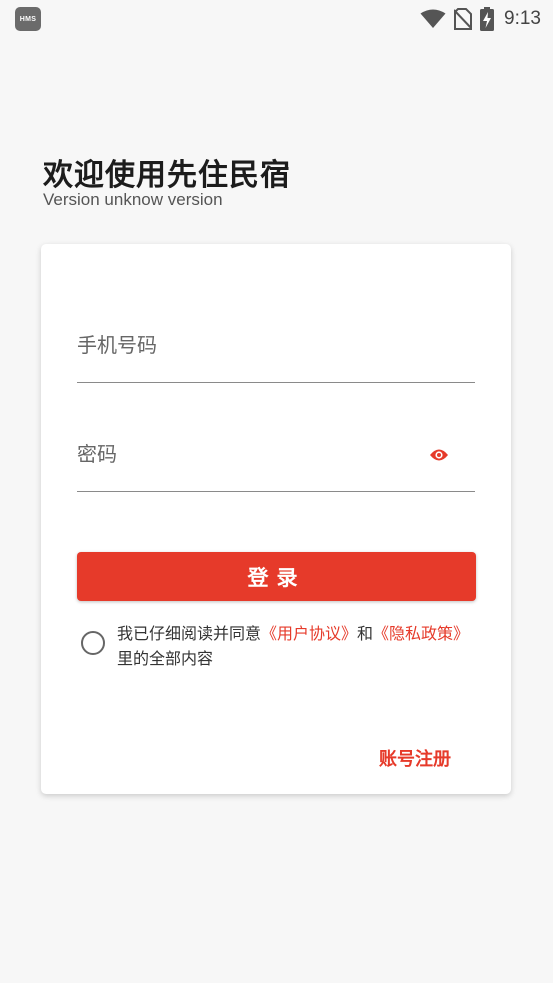 The image size is (553, 983). Describe the element at coordinates (276, 576) in the screenshot. I see `login-button: 登录` at that location.